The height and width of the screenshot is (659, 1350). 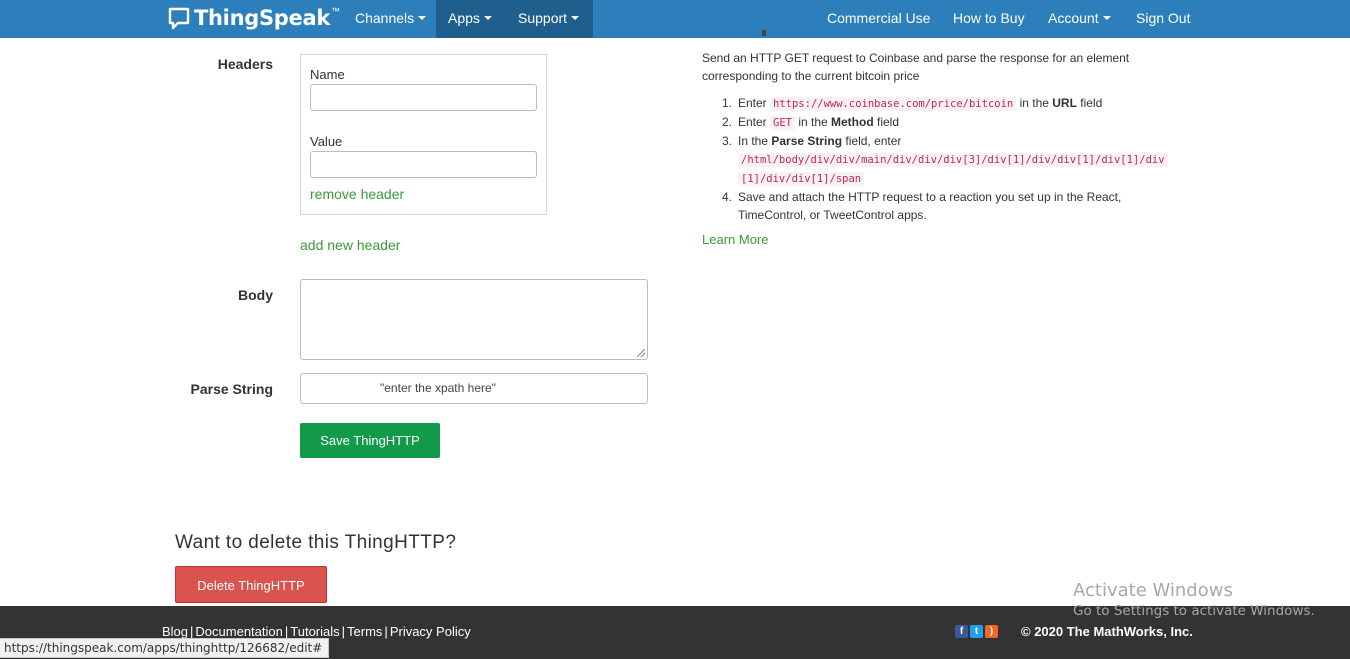 I want to click on thingspeak-logo: ThingSpeak ™, so click(x=254, y=18).